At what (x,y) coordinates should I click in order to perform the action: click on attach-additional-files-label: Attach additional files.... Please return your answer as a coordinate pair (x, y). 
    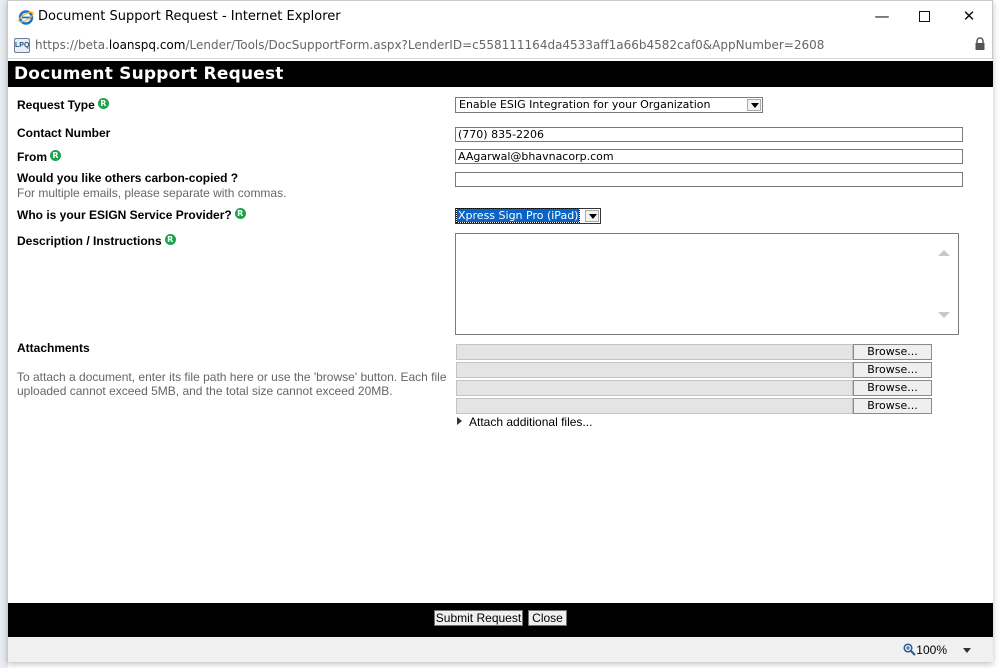
    Looking at the image, I should click on (531, 422).